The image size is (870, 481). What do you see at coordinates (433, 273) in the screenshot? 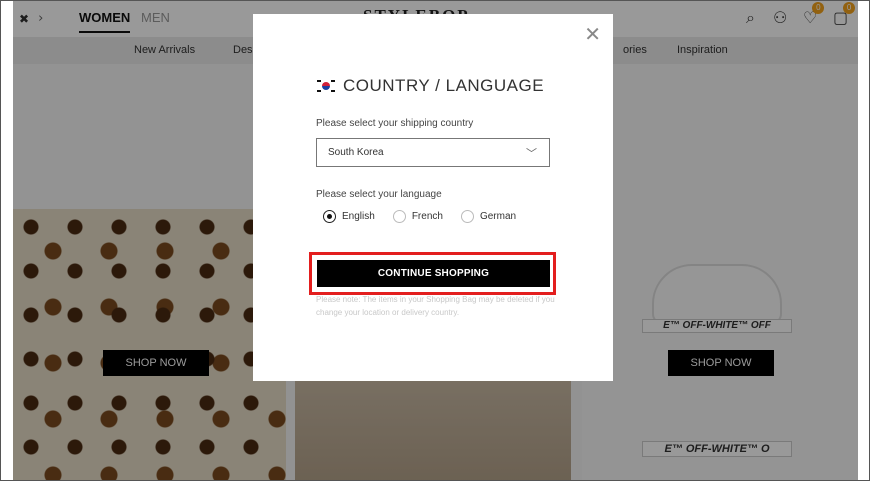
I see `continue-shopping-button: CONTINUE SHOPPING` at bounding box center [433, 273].